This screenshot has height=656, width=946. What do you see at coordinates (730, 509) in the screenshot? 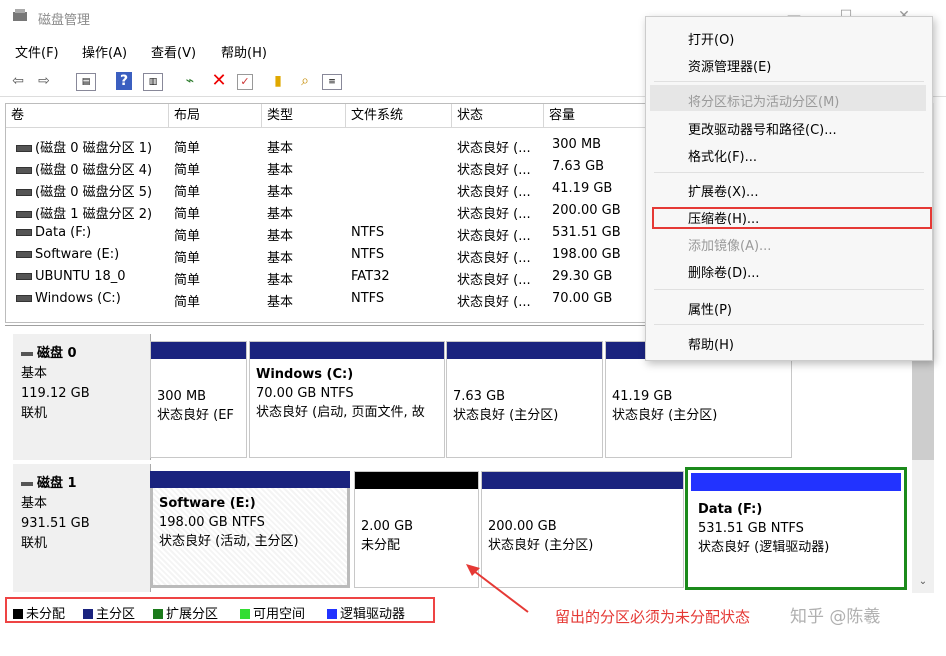
I see `partition-title: Data (F:)` at bounding box center [730, 509].